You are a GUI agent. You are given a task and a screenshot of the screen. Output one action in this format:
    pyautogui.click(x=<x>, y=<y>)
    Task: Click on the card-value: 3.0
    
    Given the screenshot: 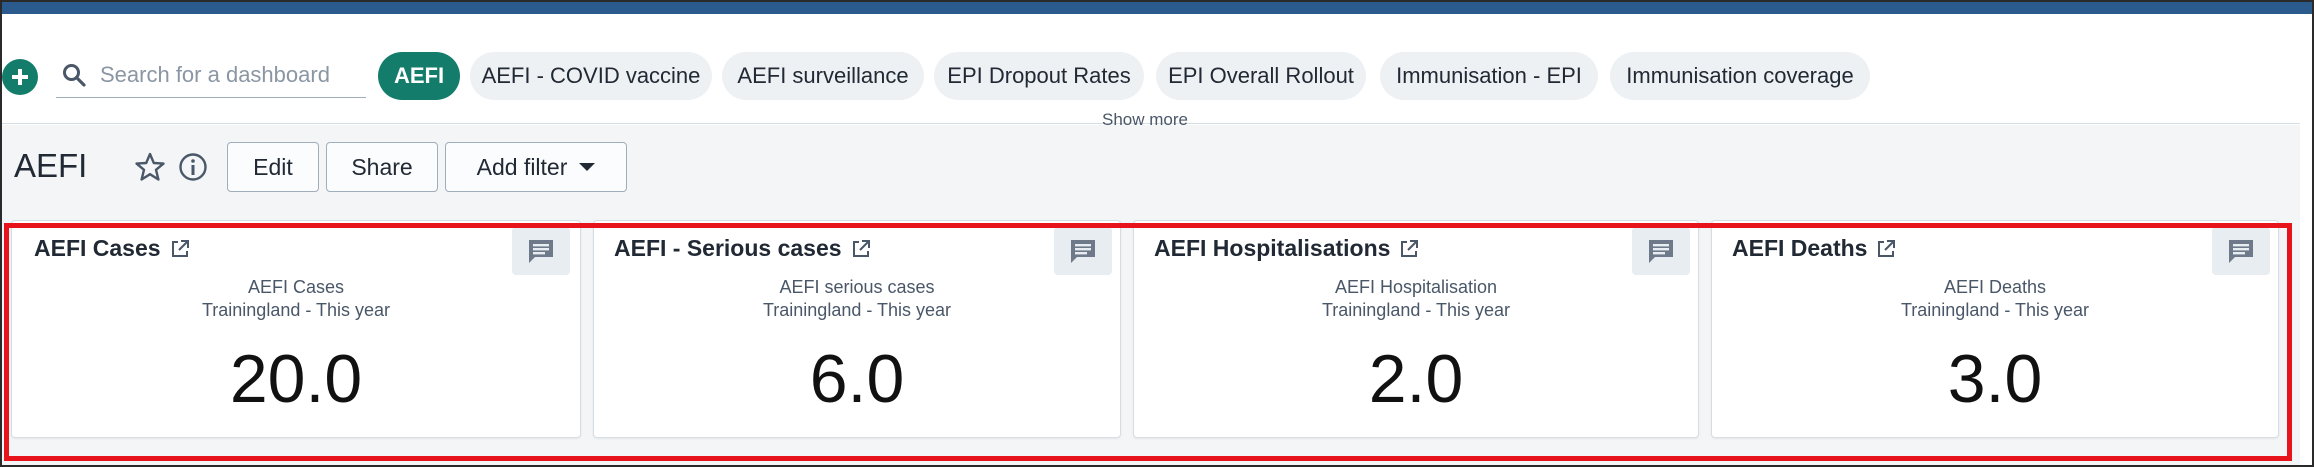 What is the action you would take?
    pyautogui.click(x=1995, y=379)
    